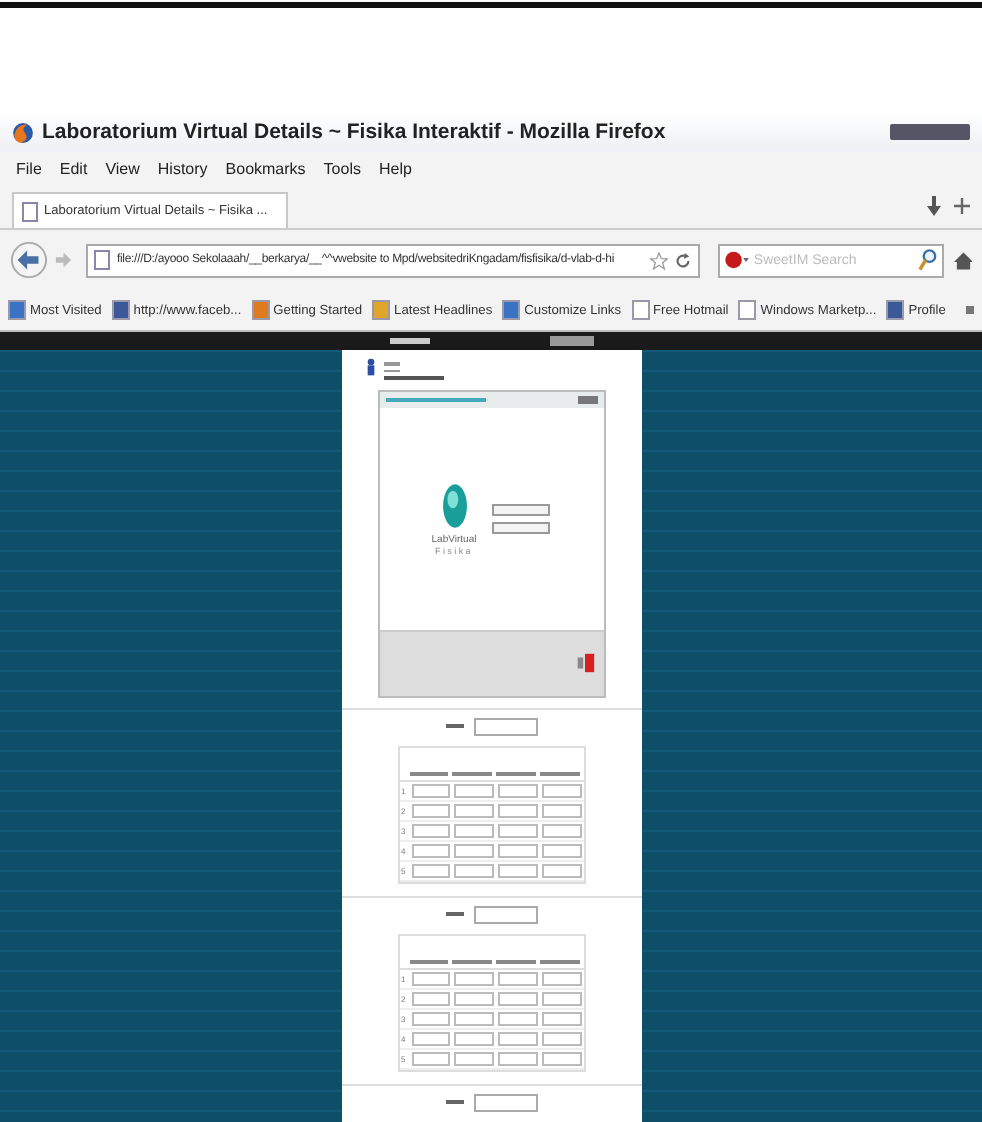 This screenshot has height=1122, width=982. I want to click on menu-item: History, so click(182, 168).